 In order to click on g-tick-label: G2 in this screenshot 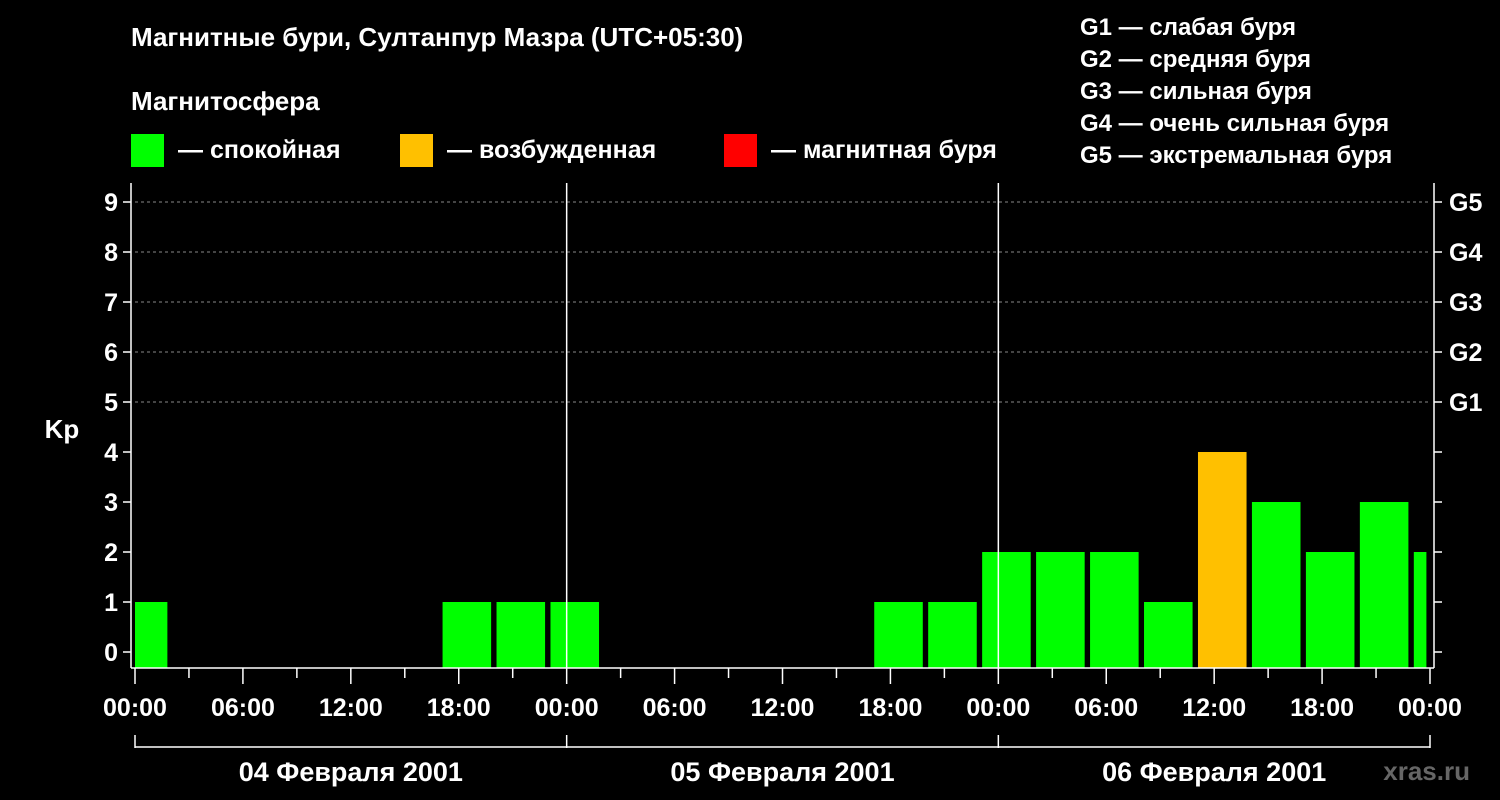, I will do `click(1465, 353)`.